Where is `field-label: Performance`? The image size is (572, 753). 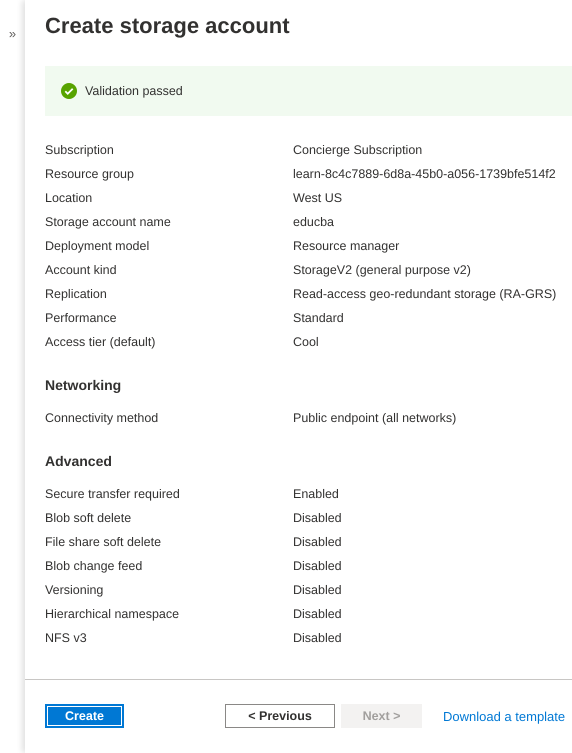 field-label: Performance is located at coordinates (81, 318).